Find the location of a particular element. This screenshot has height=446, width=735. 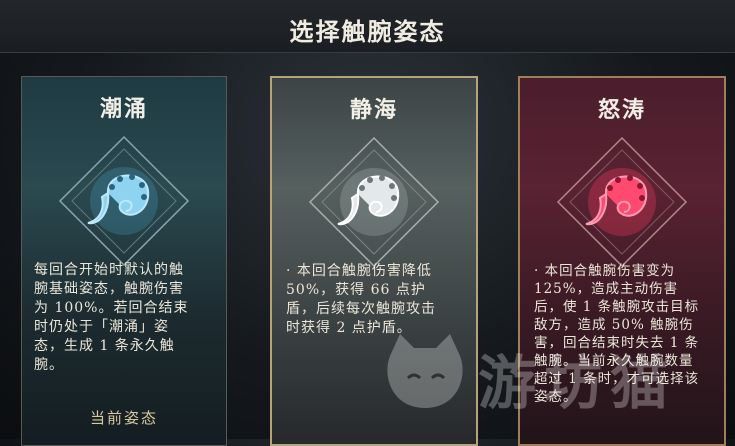

desc-line: 态，生成 1 条永久触 is located at coordinates (104, 346).